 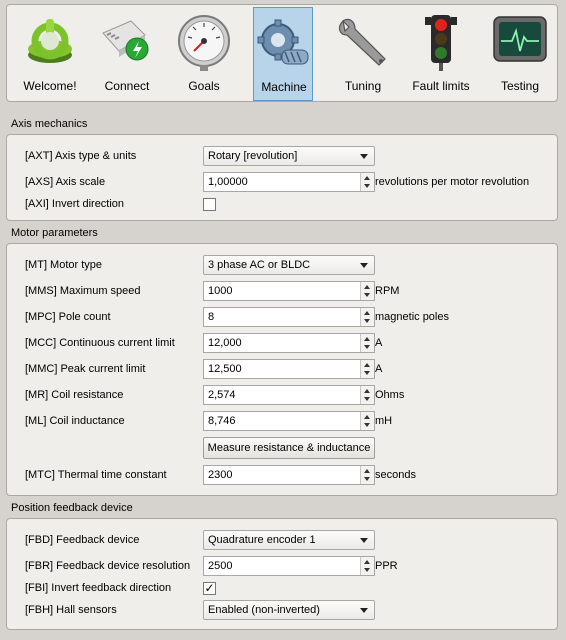 I want to click on thermal-time-constant-spinbox: 2300, so click(x=289, y=475).